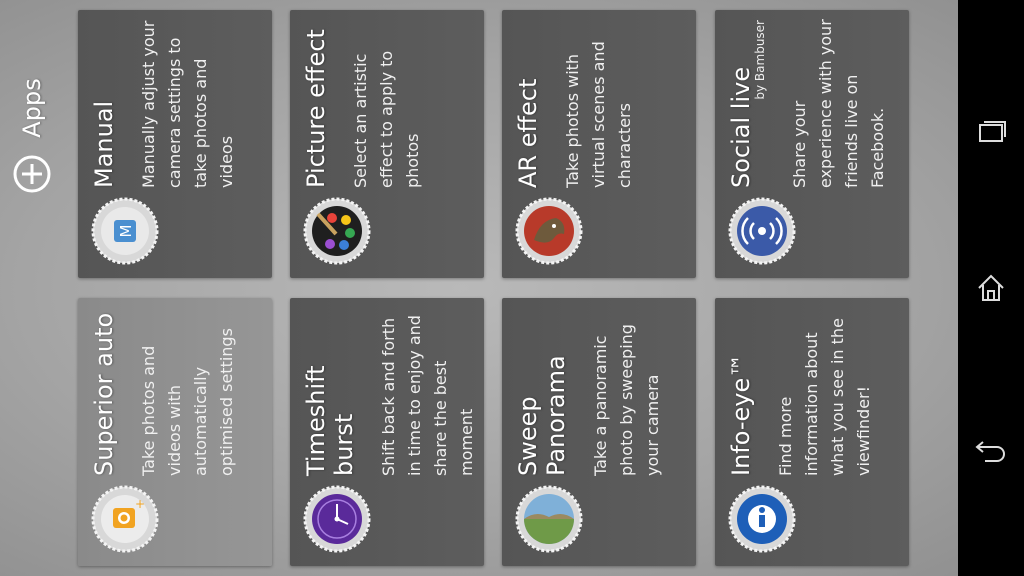 This screenshot has height=576, width=1024. I want to click on tile-title: Social live, so click(741, 127).